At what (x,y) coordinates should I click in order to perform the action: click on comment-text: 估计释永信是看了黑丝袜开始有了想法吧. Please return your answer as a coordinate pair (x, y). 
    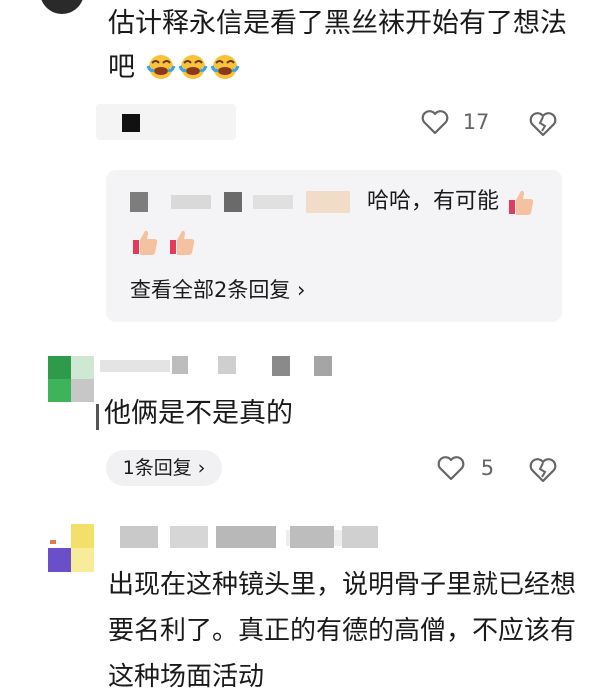
    Looking at the image, I should click on (343, 46).